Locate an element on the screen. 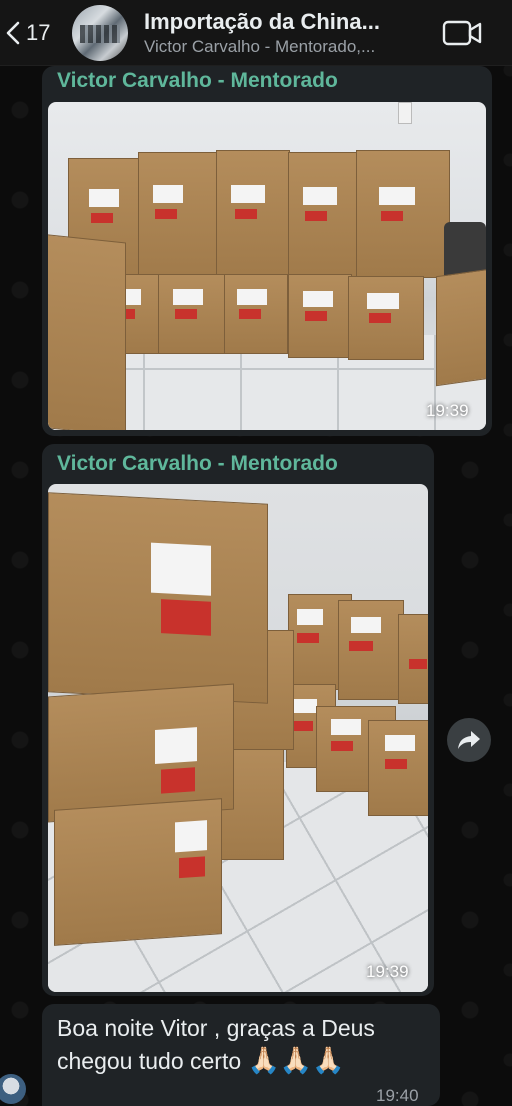 This screenshot has height=1106, width=512. back-button: 17 is located at coordinates (30, 33).